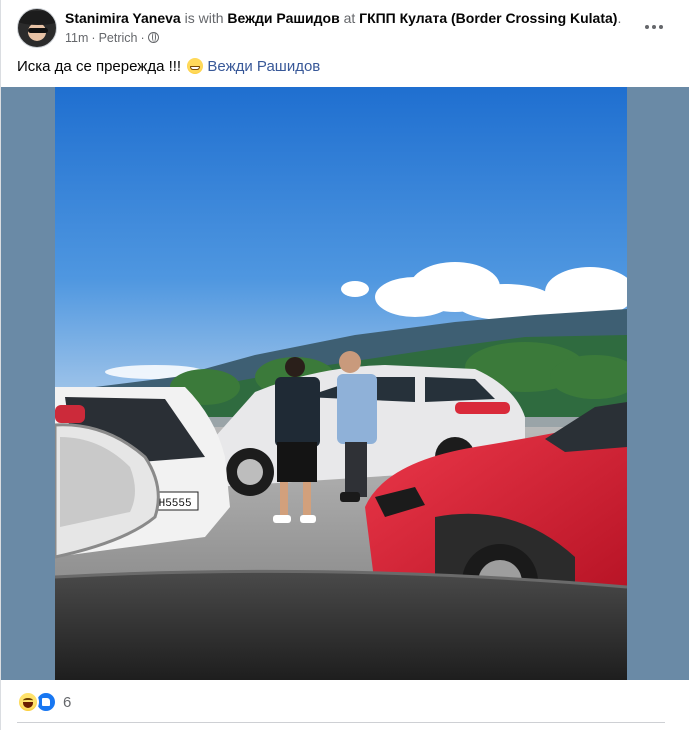  I want to click on avatar-glasses, so click(38, 30).